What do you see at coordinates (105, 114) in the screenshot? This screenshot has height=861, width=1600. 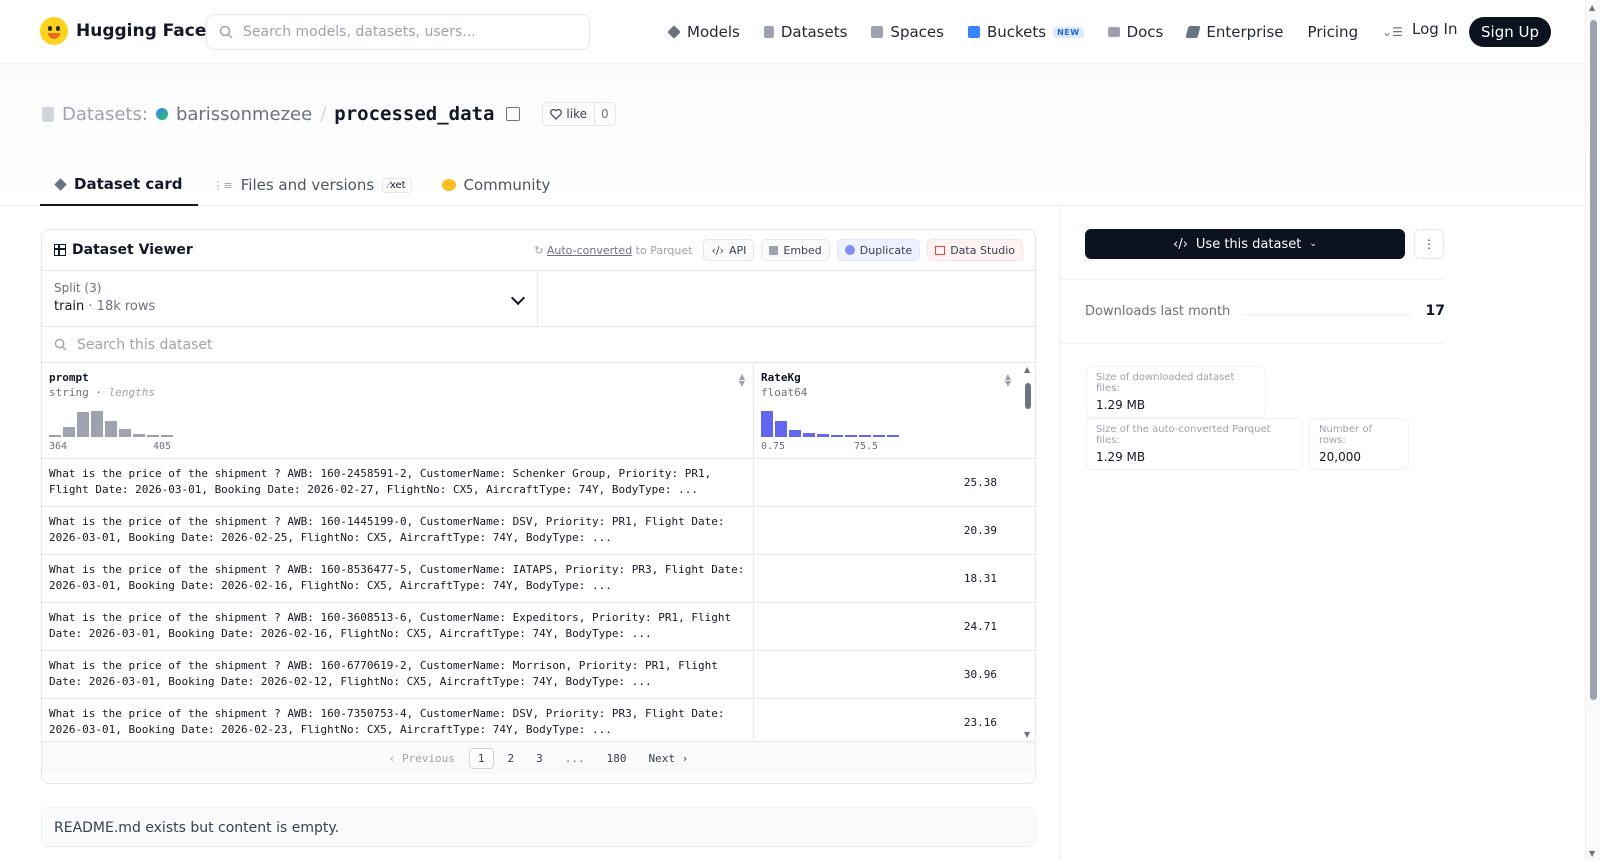 I see `breadcrumb-section: Datasets:` at bounding box center [105, 114].